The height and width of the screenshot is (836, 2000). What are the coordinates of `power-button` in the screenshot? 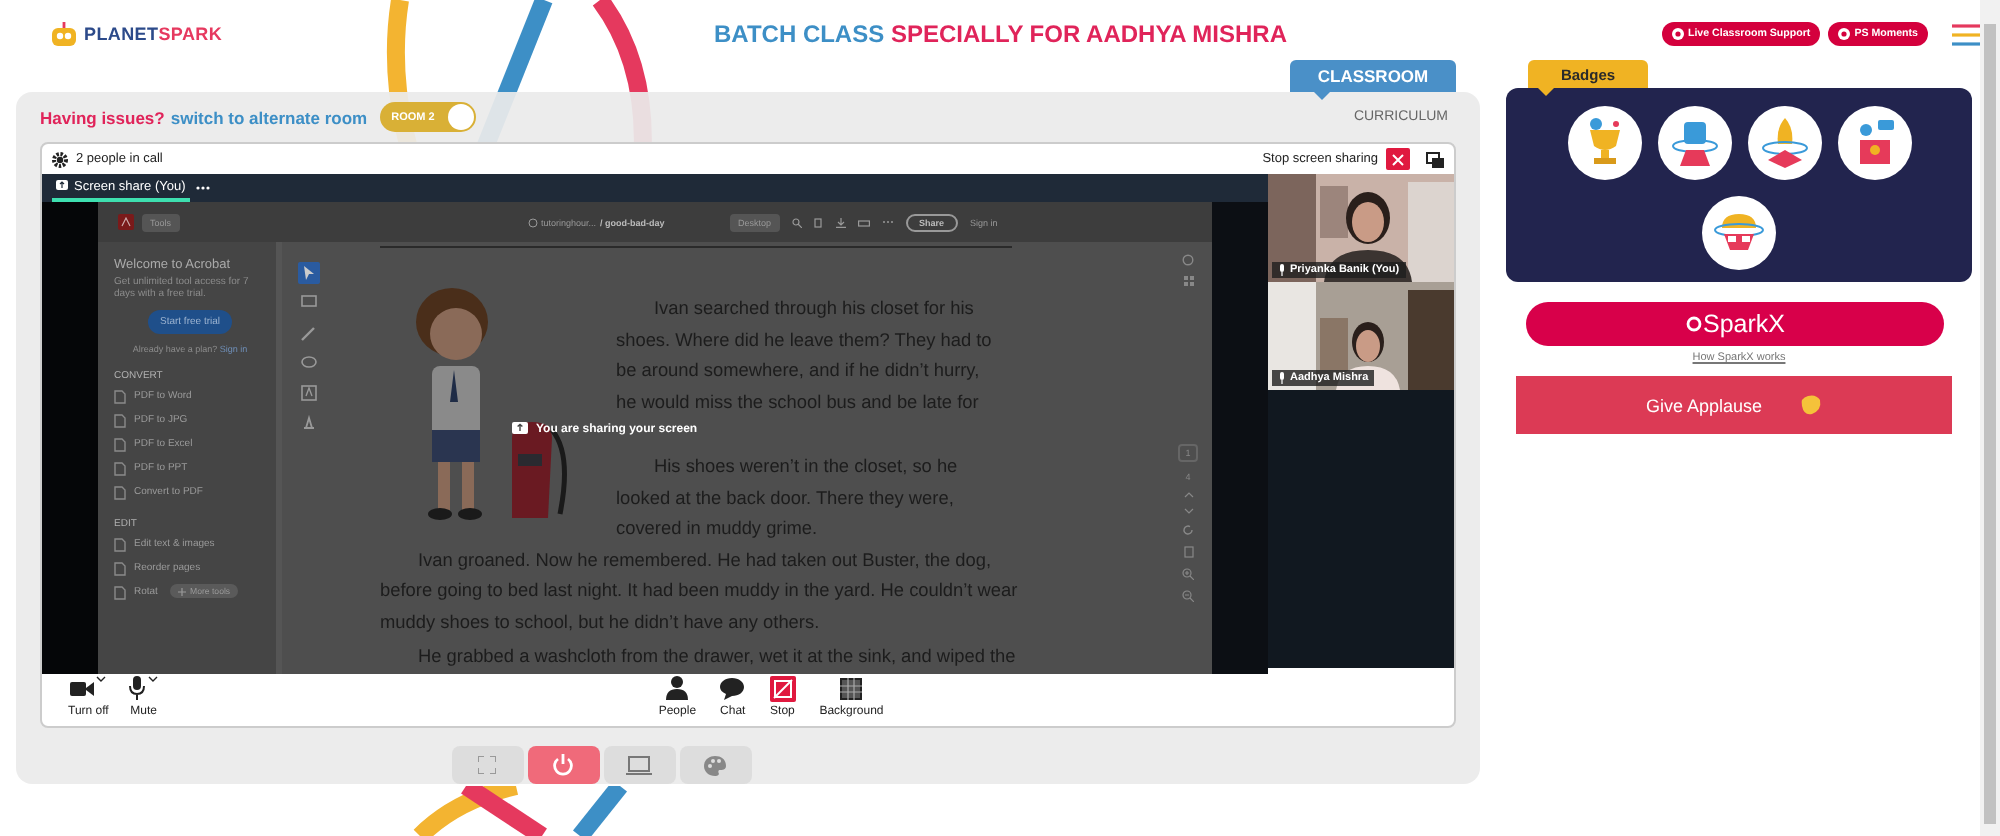 It's located at (563, 765).